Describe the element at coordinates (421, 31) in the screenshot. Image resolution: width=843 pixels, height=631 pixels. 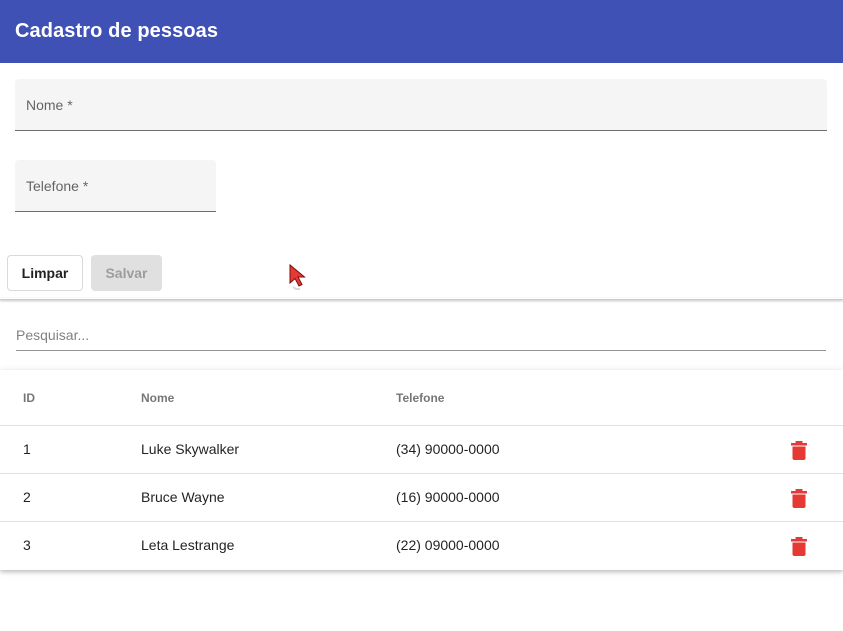
I see `app-toolbar: Cadastro de pessoas` at that location.